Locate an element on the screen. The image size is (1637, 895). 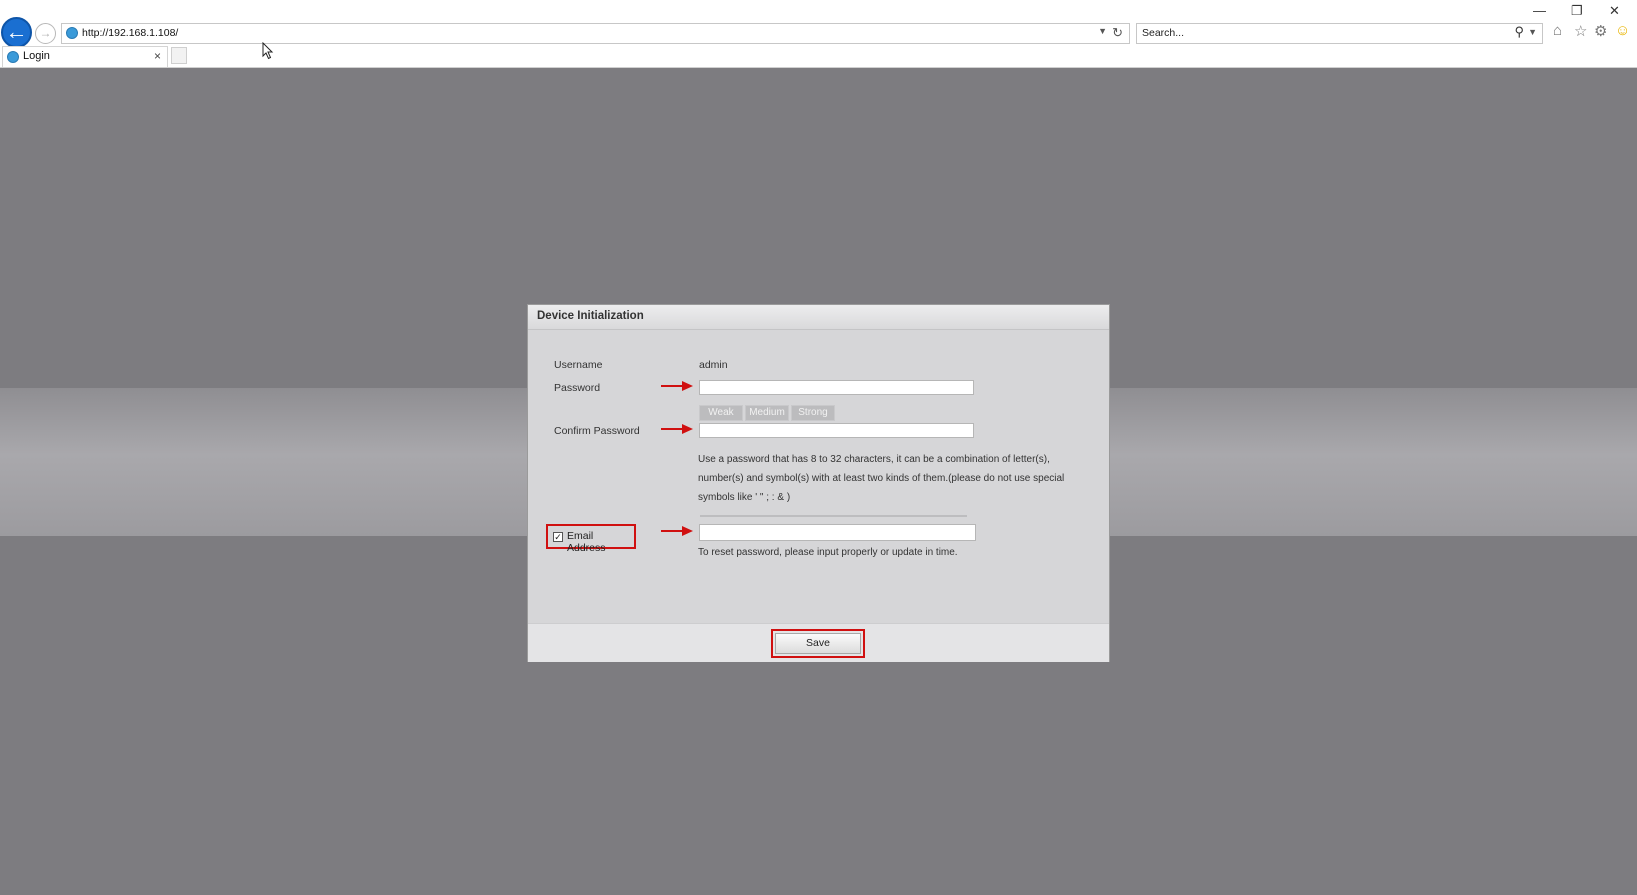
email-address-checkbox-highlight: ✓ Email Address is located at coordinates (591, 539).